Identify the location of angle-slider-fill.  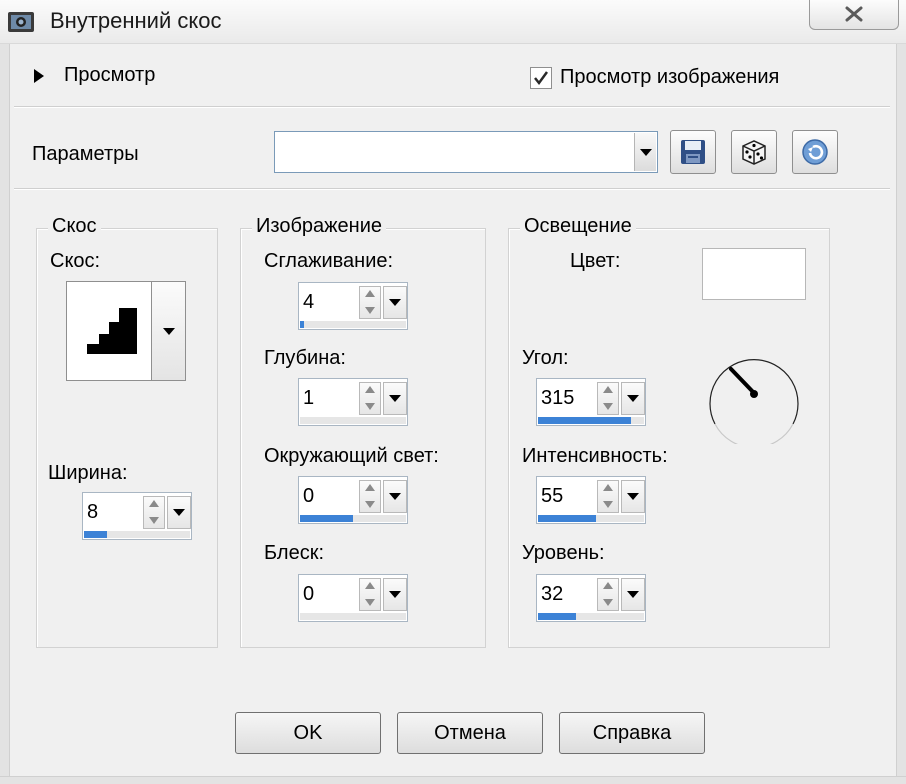
(585, 420).